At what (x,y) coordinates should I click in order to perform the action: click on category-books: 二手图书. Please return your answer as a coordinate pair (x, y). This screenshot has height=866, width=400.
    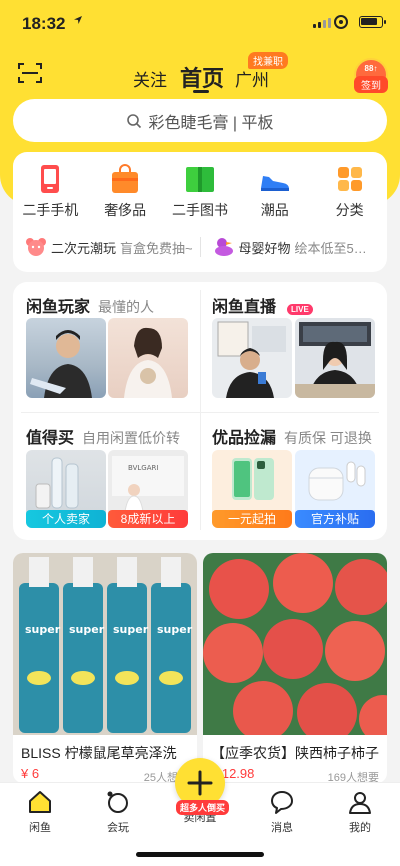
    Looking at the image, I should click on (200, 192).